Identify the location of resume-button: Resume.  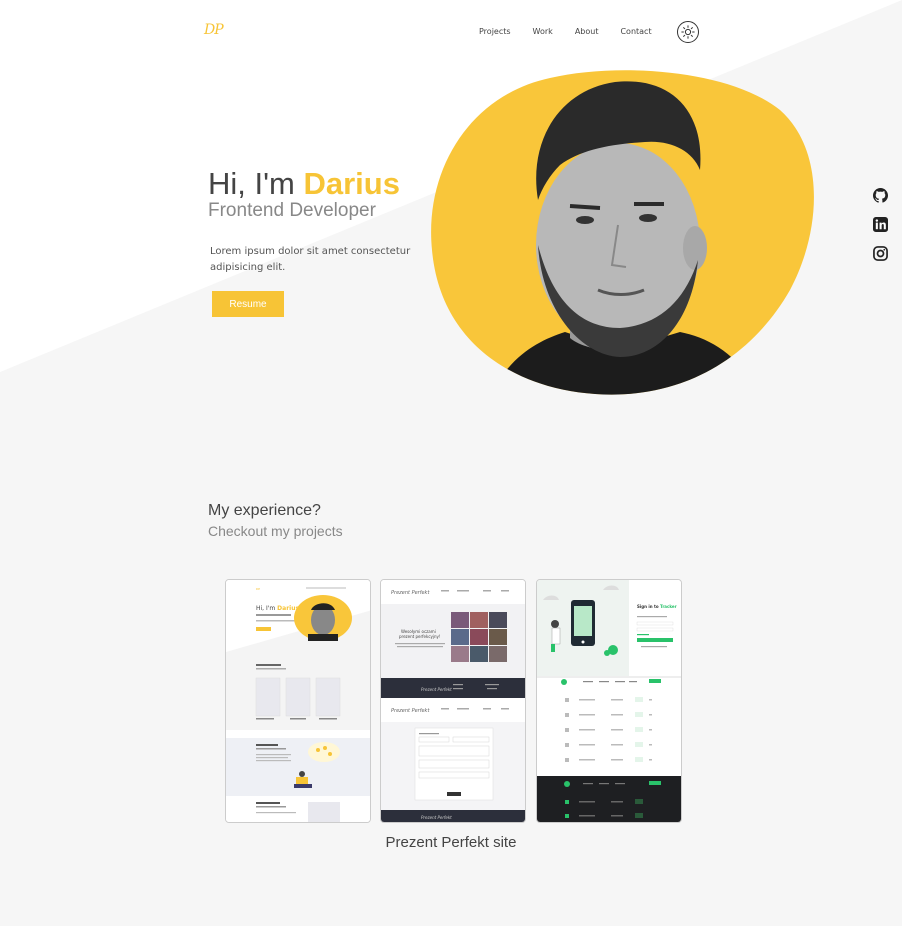
(248, 304).